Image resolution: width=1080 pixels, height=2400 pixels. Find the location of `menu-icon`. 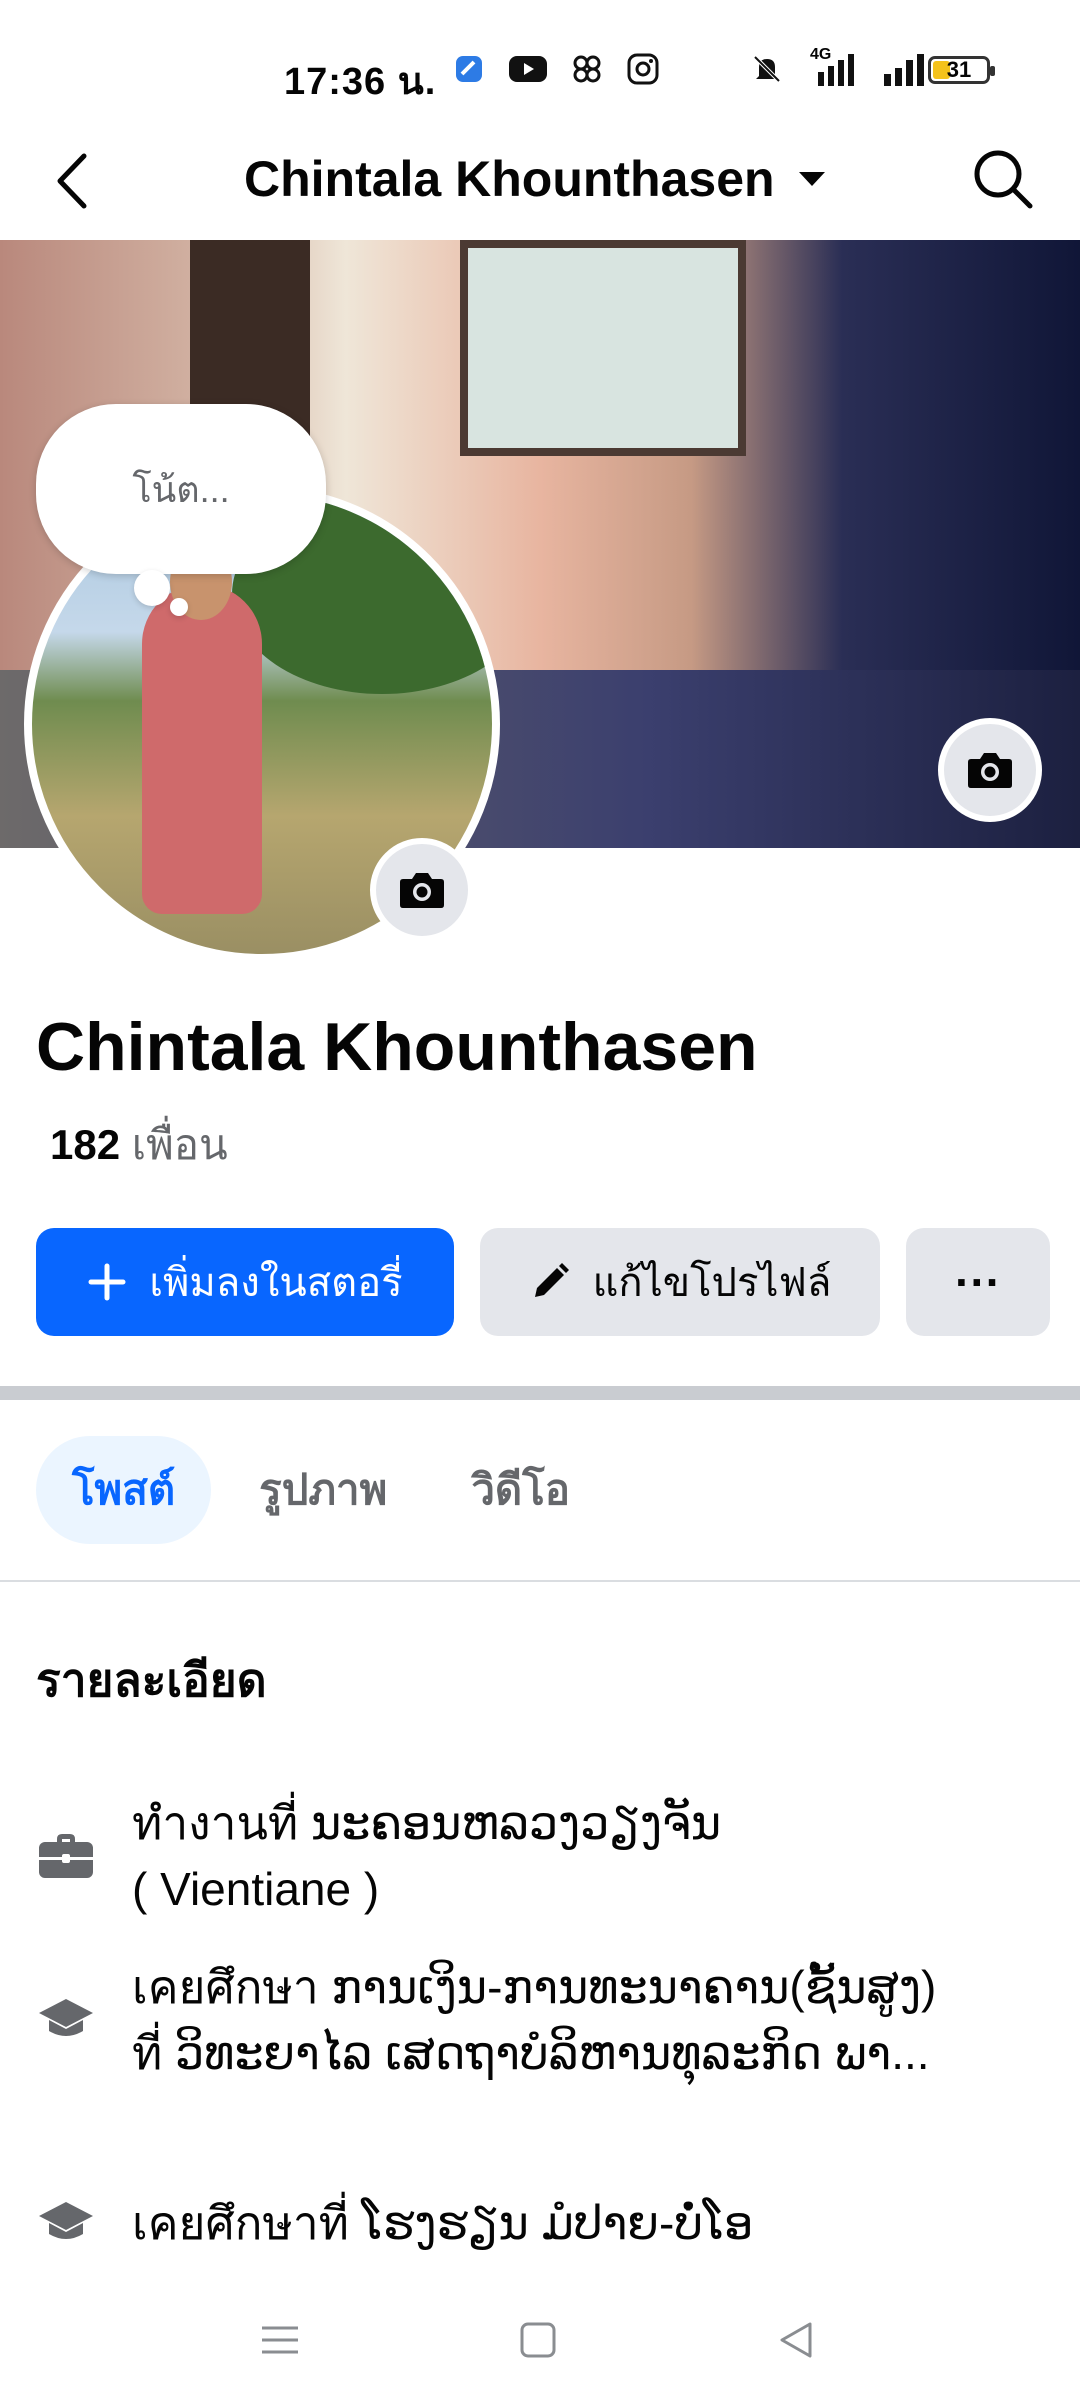

menu-icon is located at coordinates (280, 2340).